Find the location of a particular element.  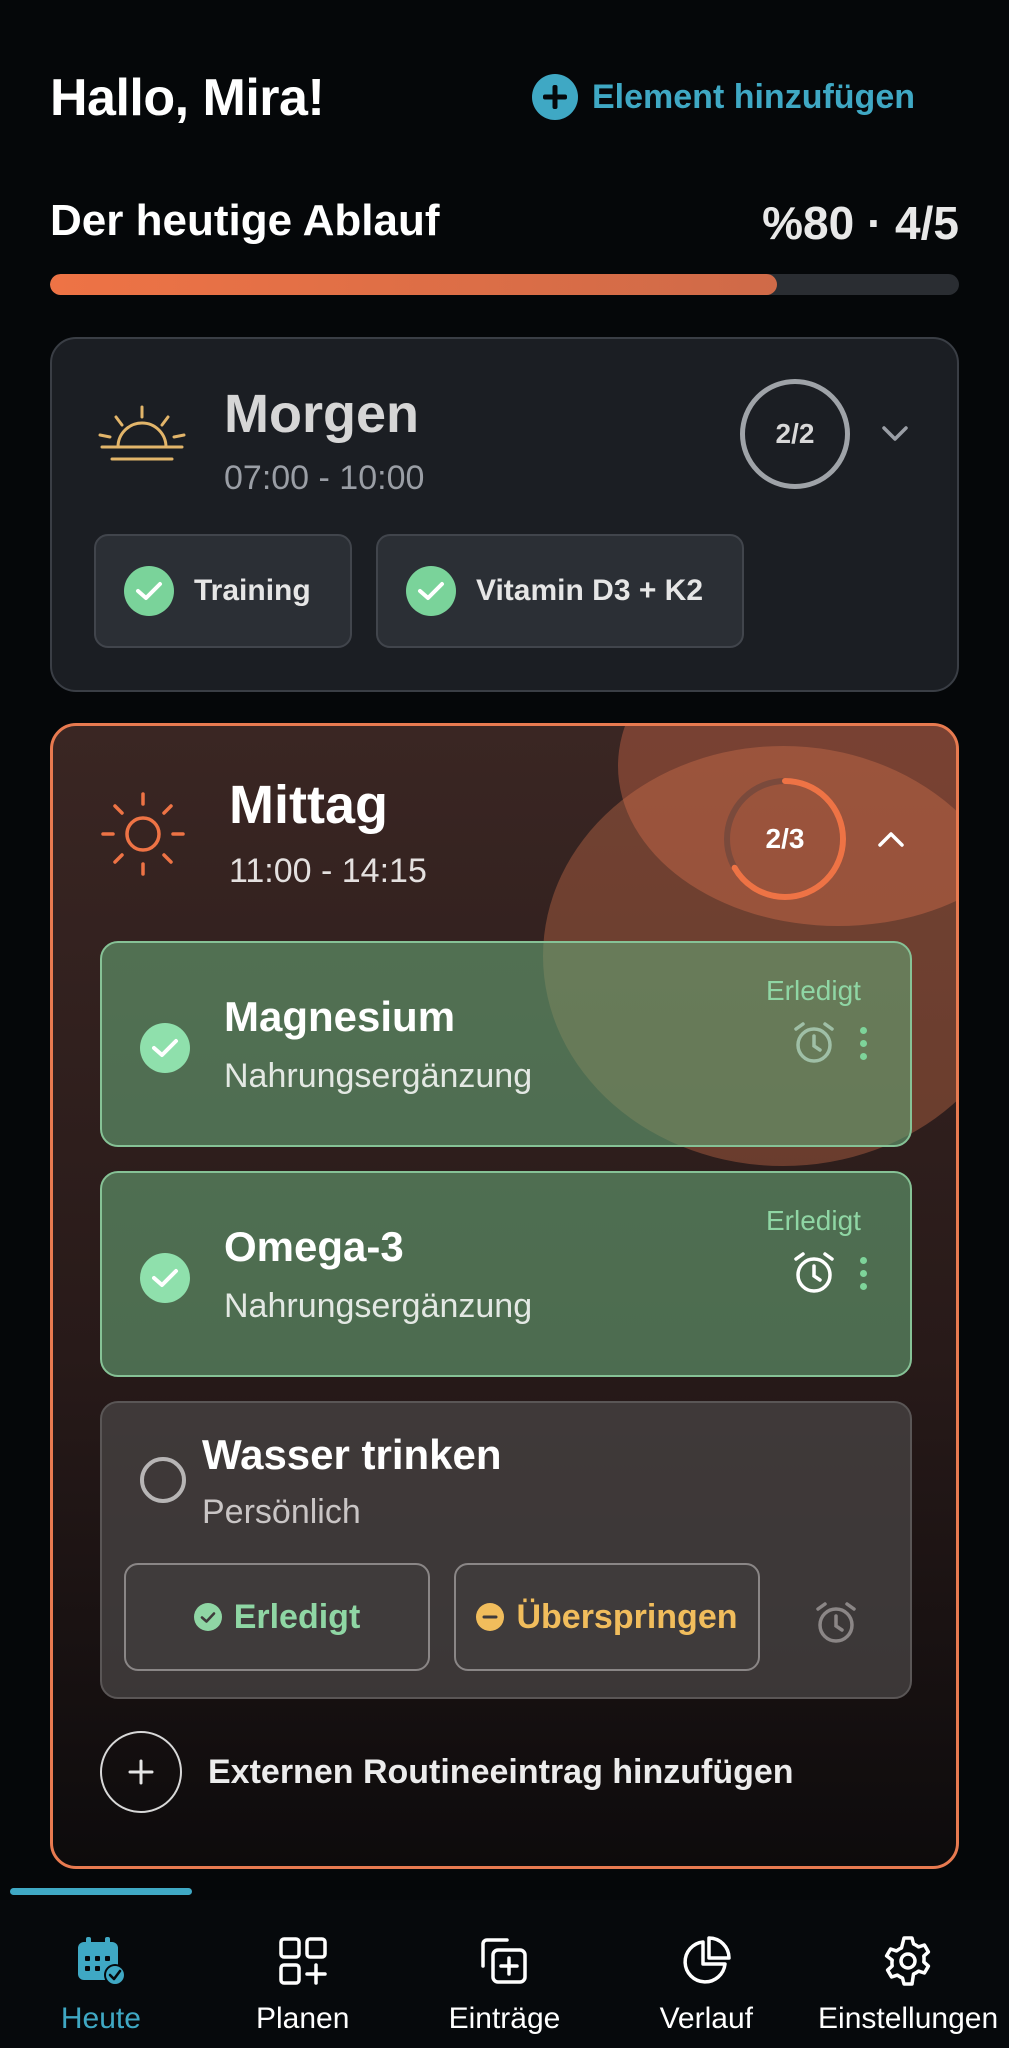

copy-plus-icon is located at coordinates (504, 1961).